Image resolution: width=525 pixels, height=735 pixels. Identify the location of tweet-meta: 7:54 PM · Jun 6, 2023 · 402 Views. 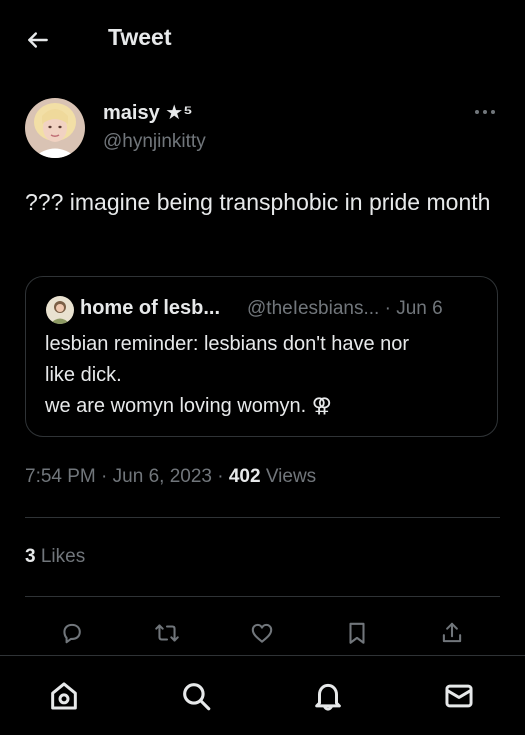
(170, 477).